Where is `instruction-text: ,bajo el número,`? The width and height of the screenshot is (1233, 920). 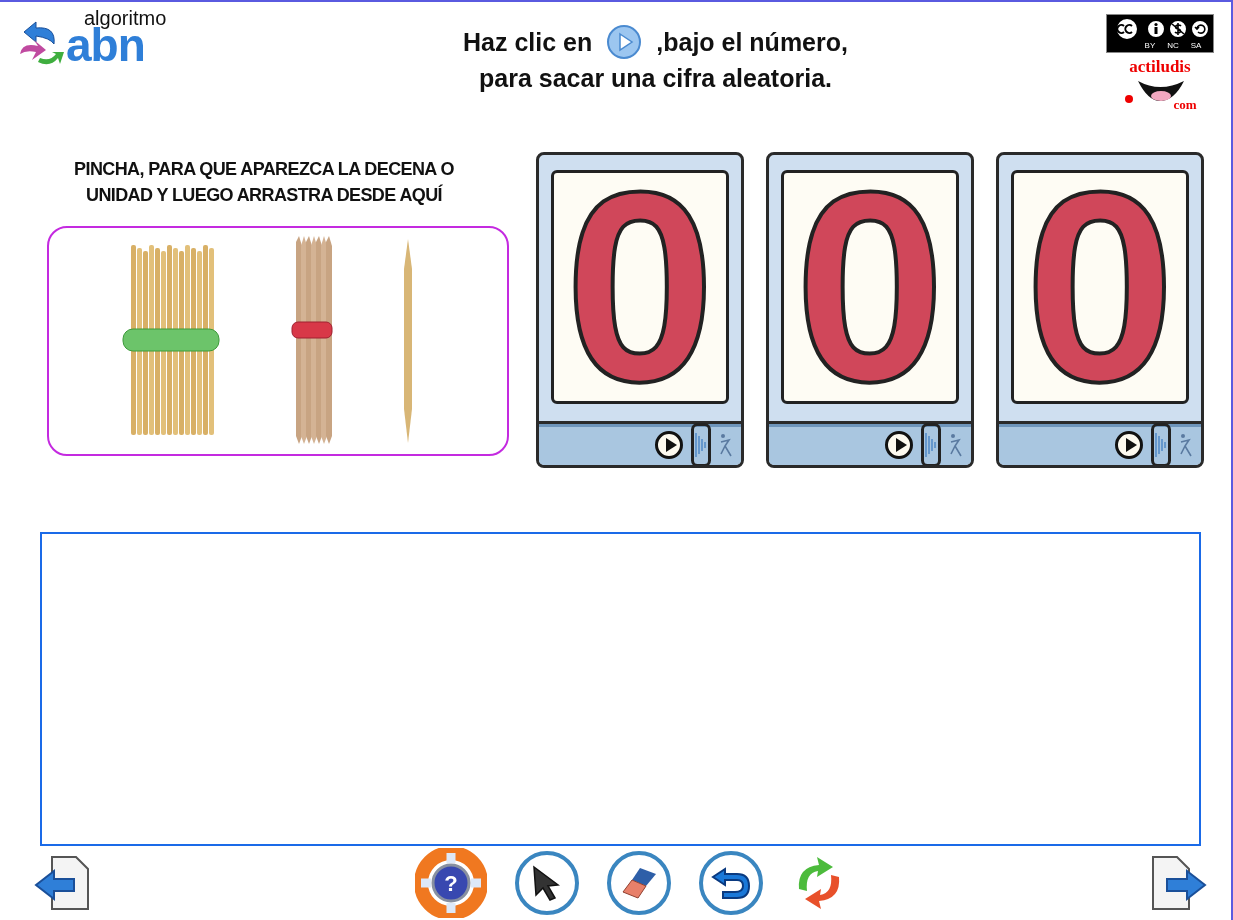
instruction-text: ,bajo el número, is located at coordinates (752, 42).